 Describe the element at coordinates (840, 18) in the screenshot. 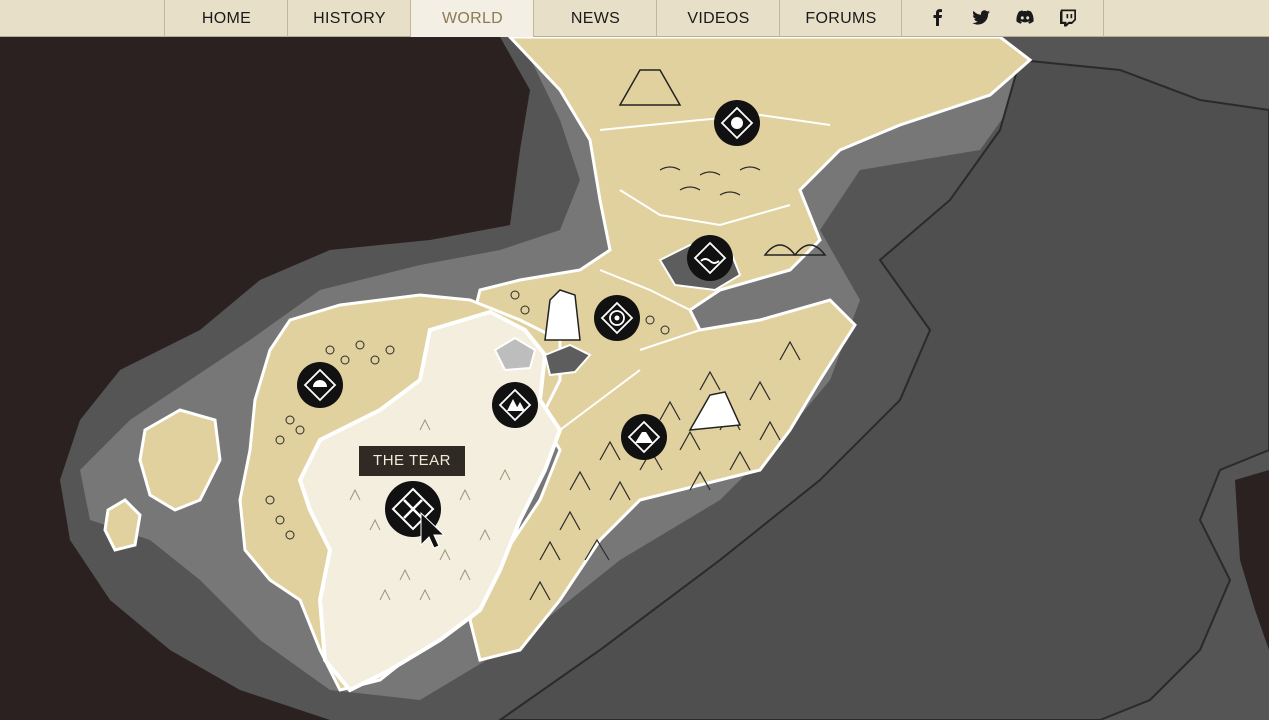

I see `nav-forums: FORUMS` at that location.